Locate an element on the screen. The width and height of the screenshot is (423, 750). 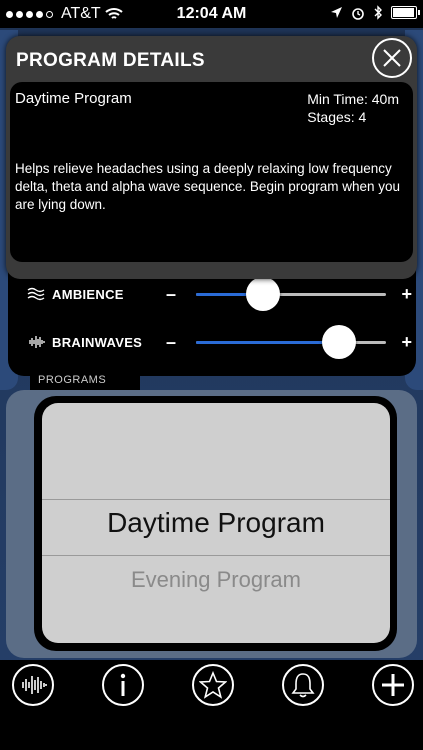
brainwave-button is located at coordinates (33, 685).